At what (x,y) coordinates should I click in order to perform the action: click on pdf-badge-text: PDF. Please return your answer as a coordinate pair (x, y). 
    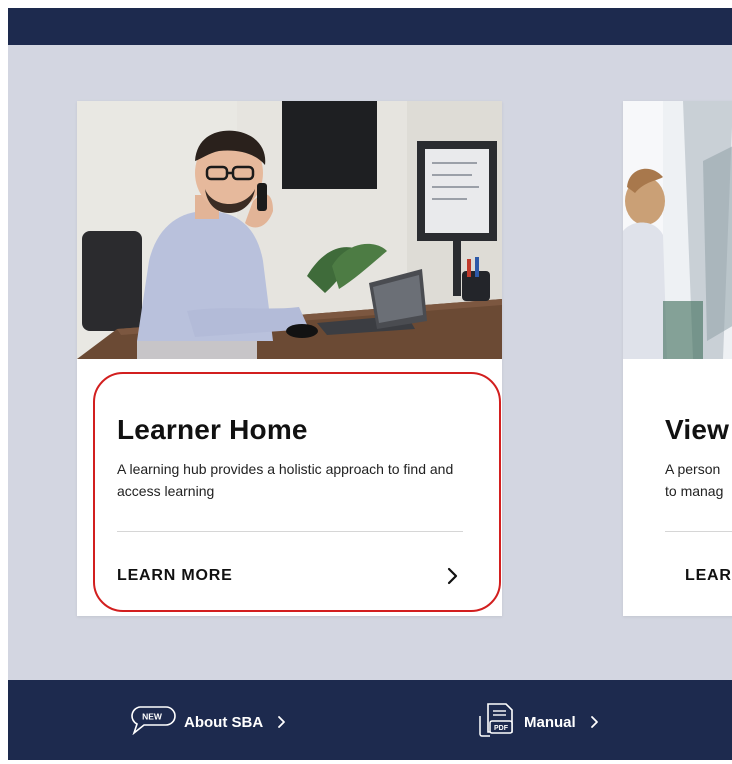
    Looking at the image, I should click on (501, 728).